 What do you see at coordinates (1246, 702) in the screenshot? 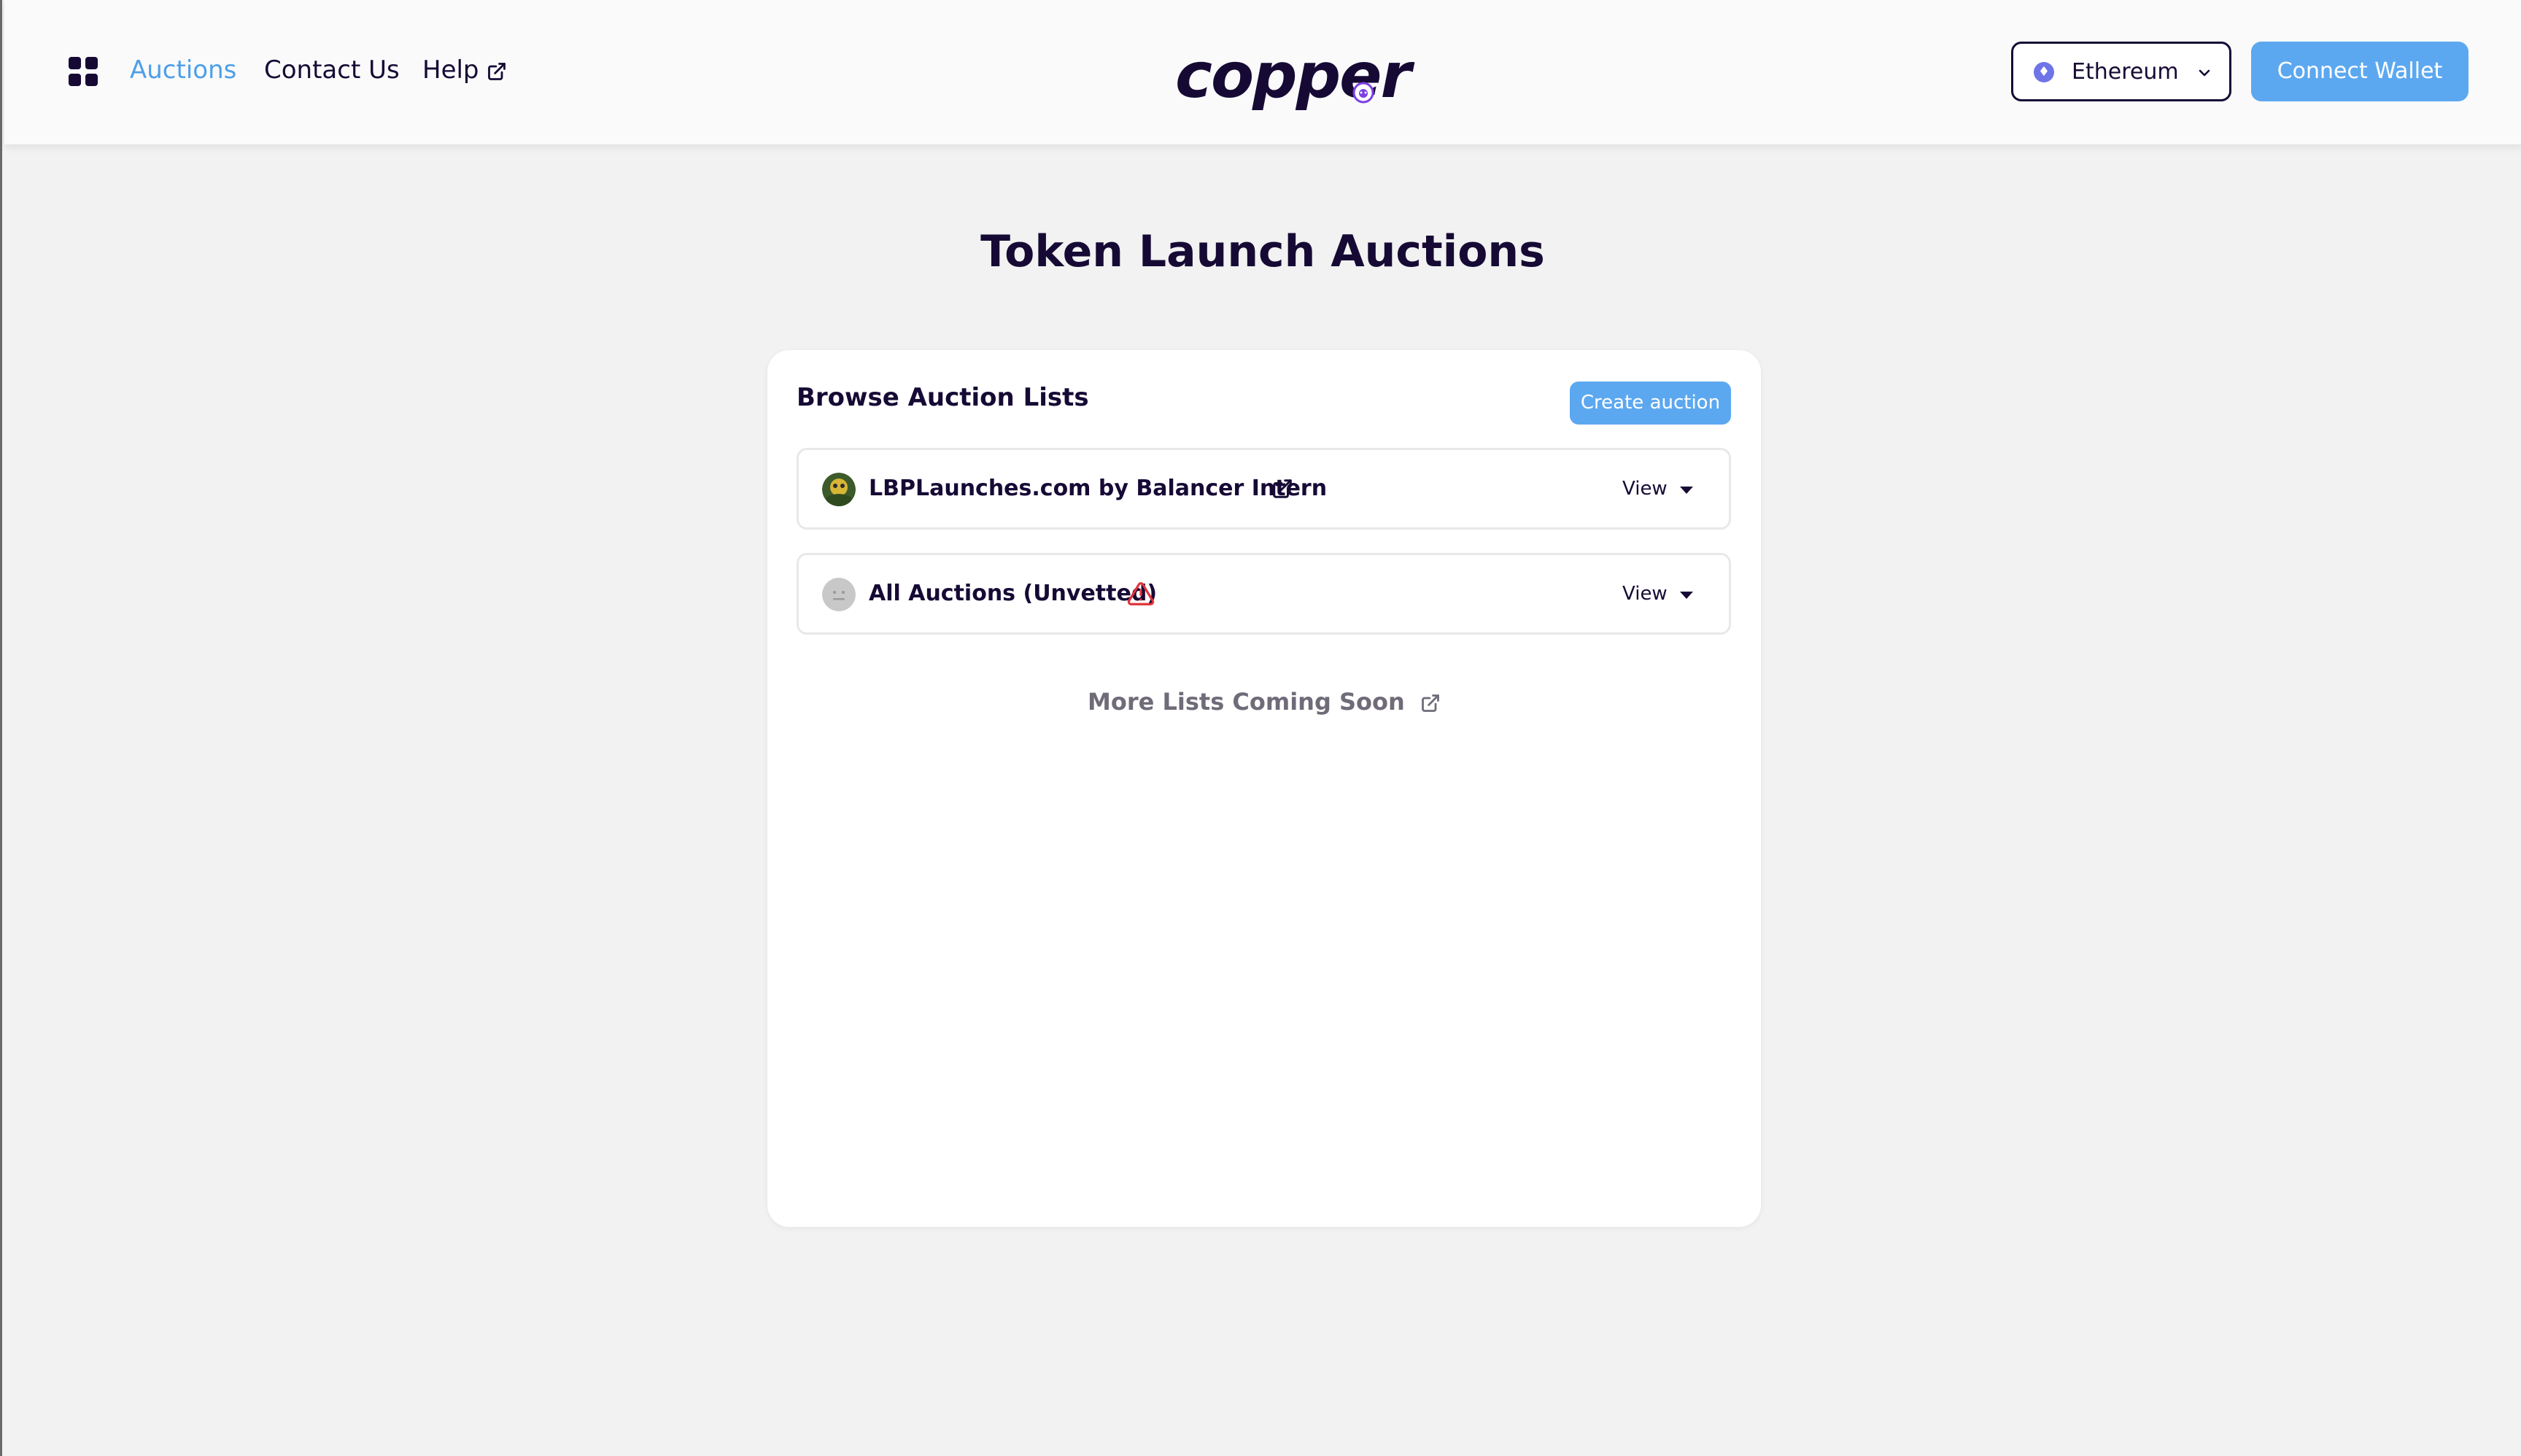
I see `more-lists-label: More Lists Coming Soon` at bounding box center [1246, 702].